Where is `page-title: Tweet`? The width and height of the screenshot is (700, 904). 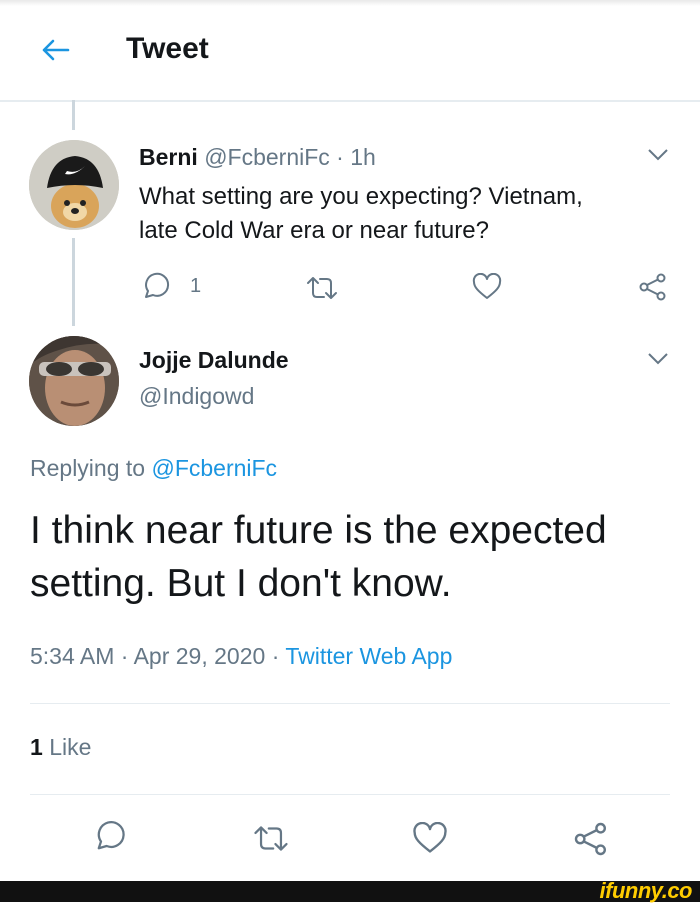
page-title: Tweet is located at coordinates (167, 48).